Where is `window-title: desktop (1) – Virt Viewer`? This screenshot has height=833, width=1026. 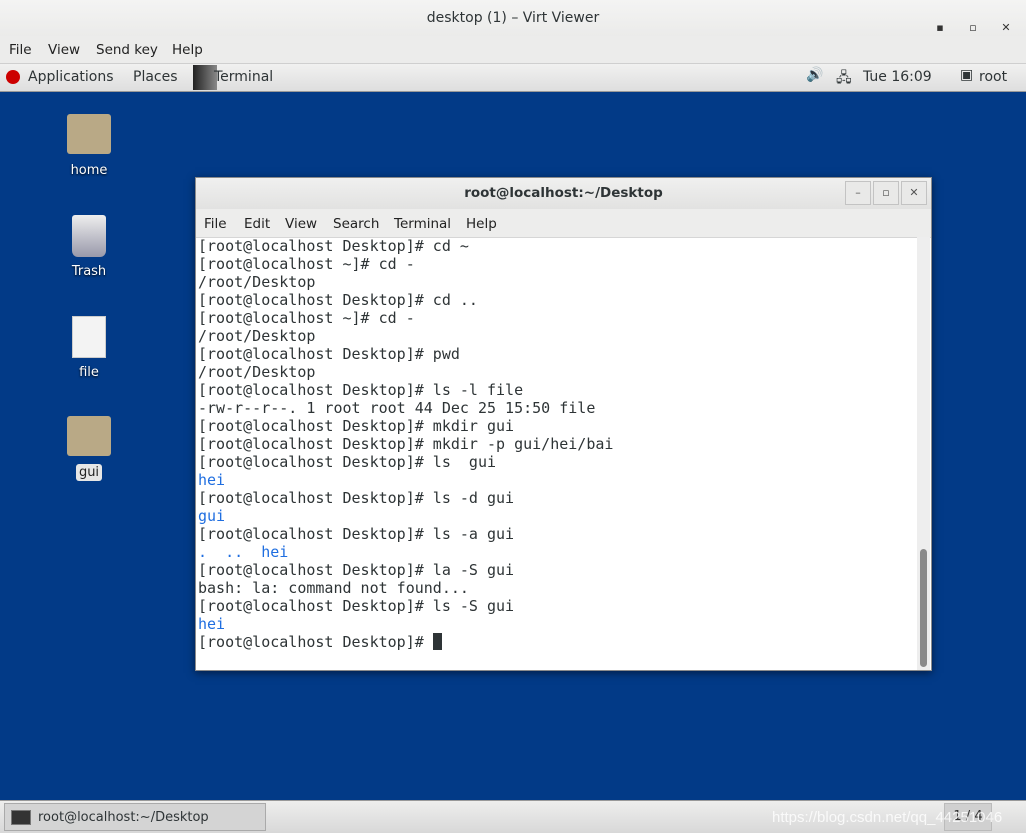
window-title: desktop (1) – Virt Viewer is located at coordinates (513, 18).